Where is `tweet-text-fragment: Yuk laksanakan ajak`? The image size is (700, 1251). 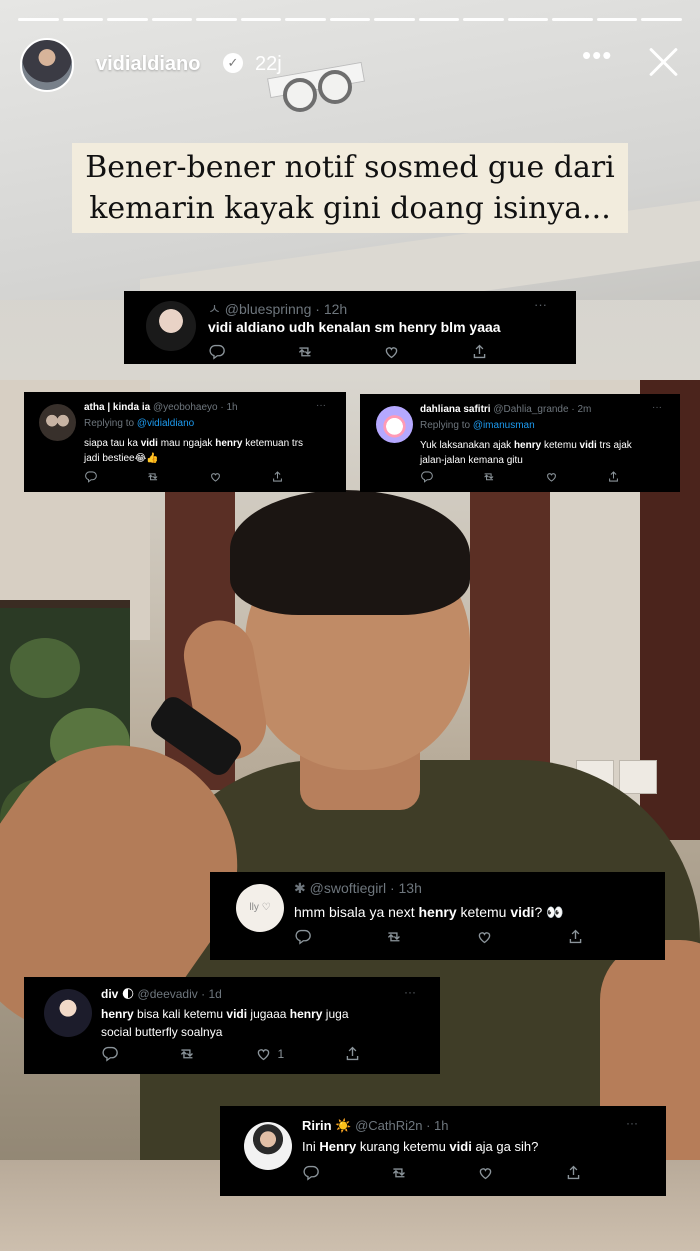
tweet-text-fragment: Yuk laksanakan ajak is located at coordinates (467, 445).